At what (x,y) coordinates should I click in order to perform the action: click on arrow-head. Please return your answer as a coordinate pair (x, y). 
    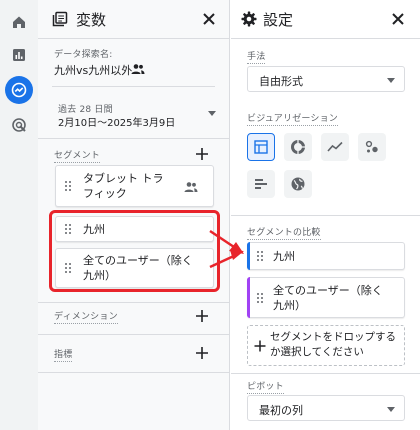
    Looking at the image, I should click on (237, 255).